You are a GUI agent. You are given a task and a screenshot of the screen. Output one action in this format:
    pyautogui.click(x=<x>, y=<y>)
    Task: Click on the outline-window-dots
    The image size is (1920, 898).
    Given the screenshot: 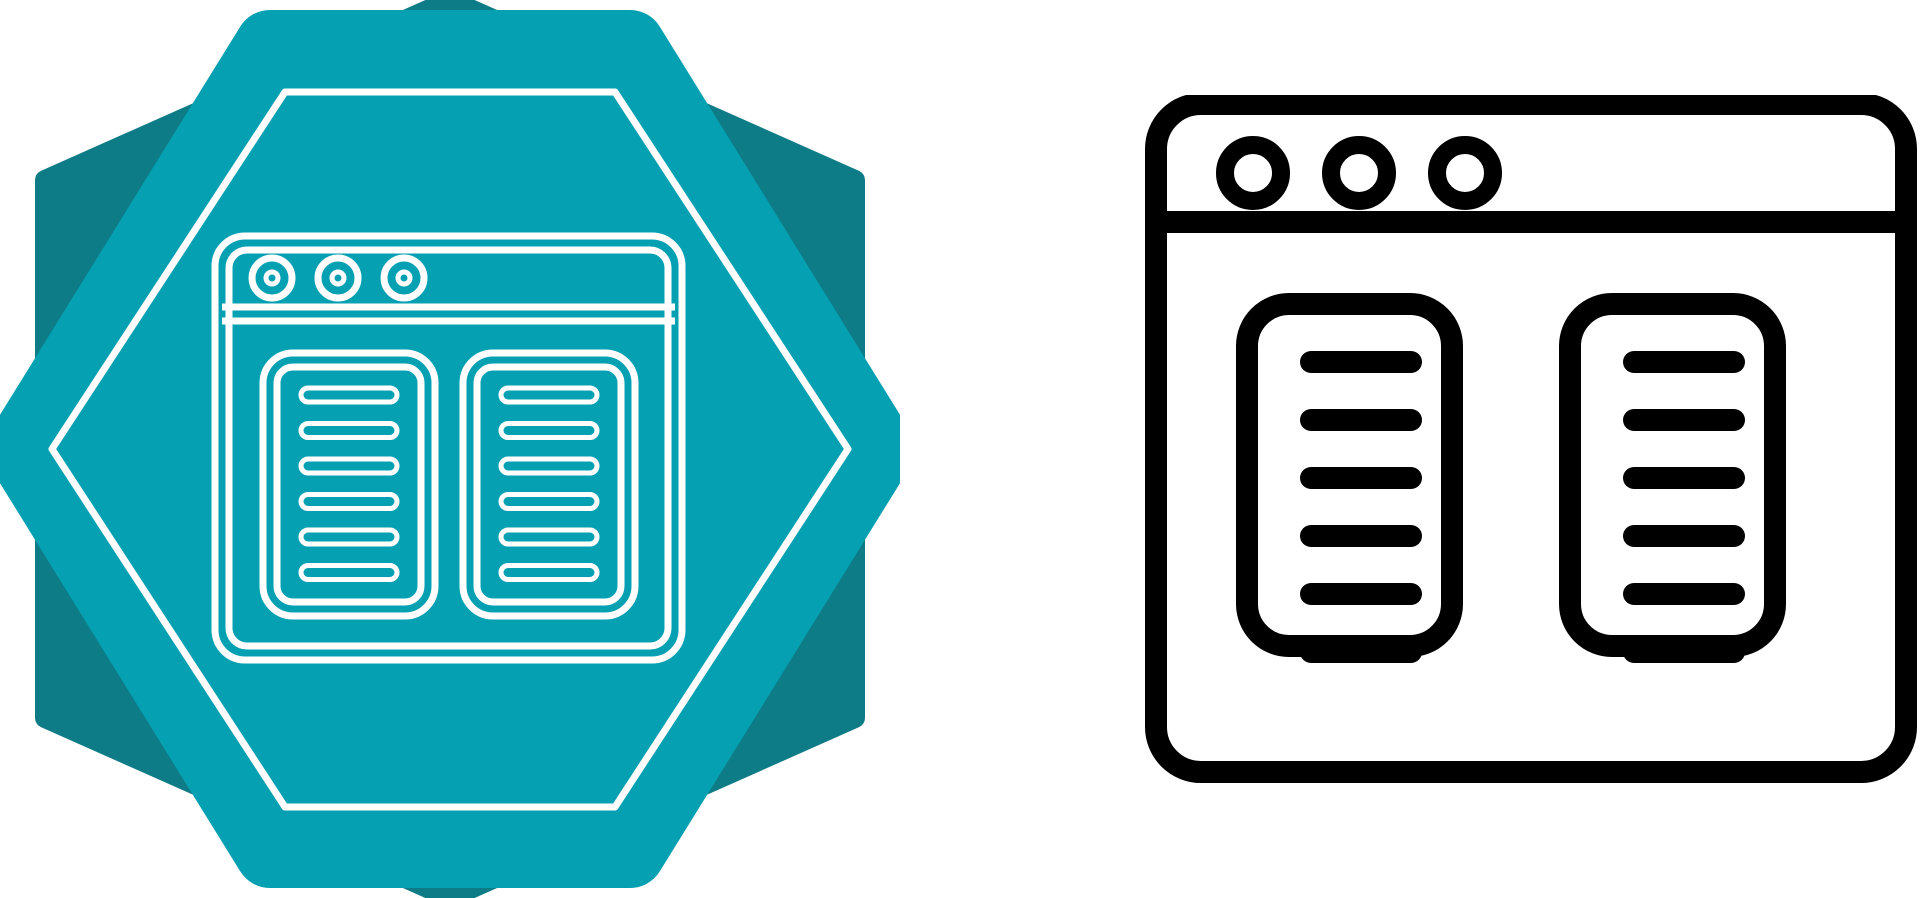 What is the action you would take?
    pyautogui.click(x=1359, y=173)
    